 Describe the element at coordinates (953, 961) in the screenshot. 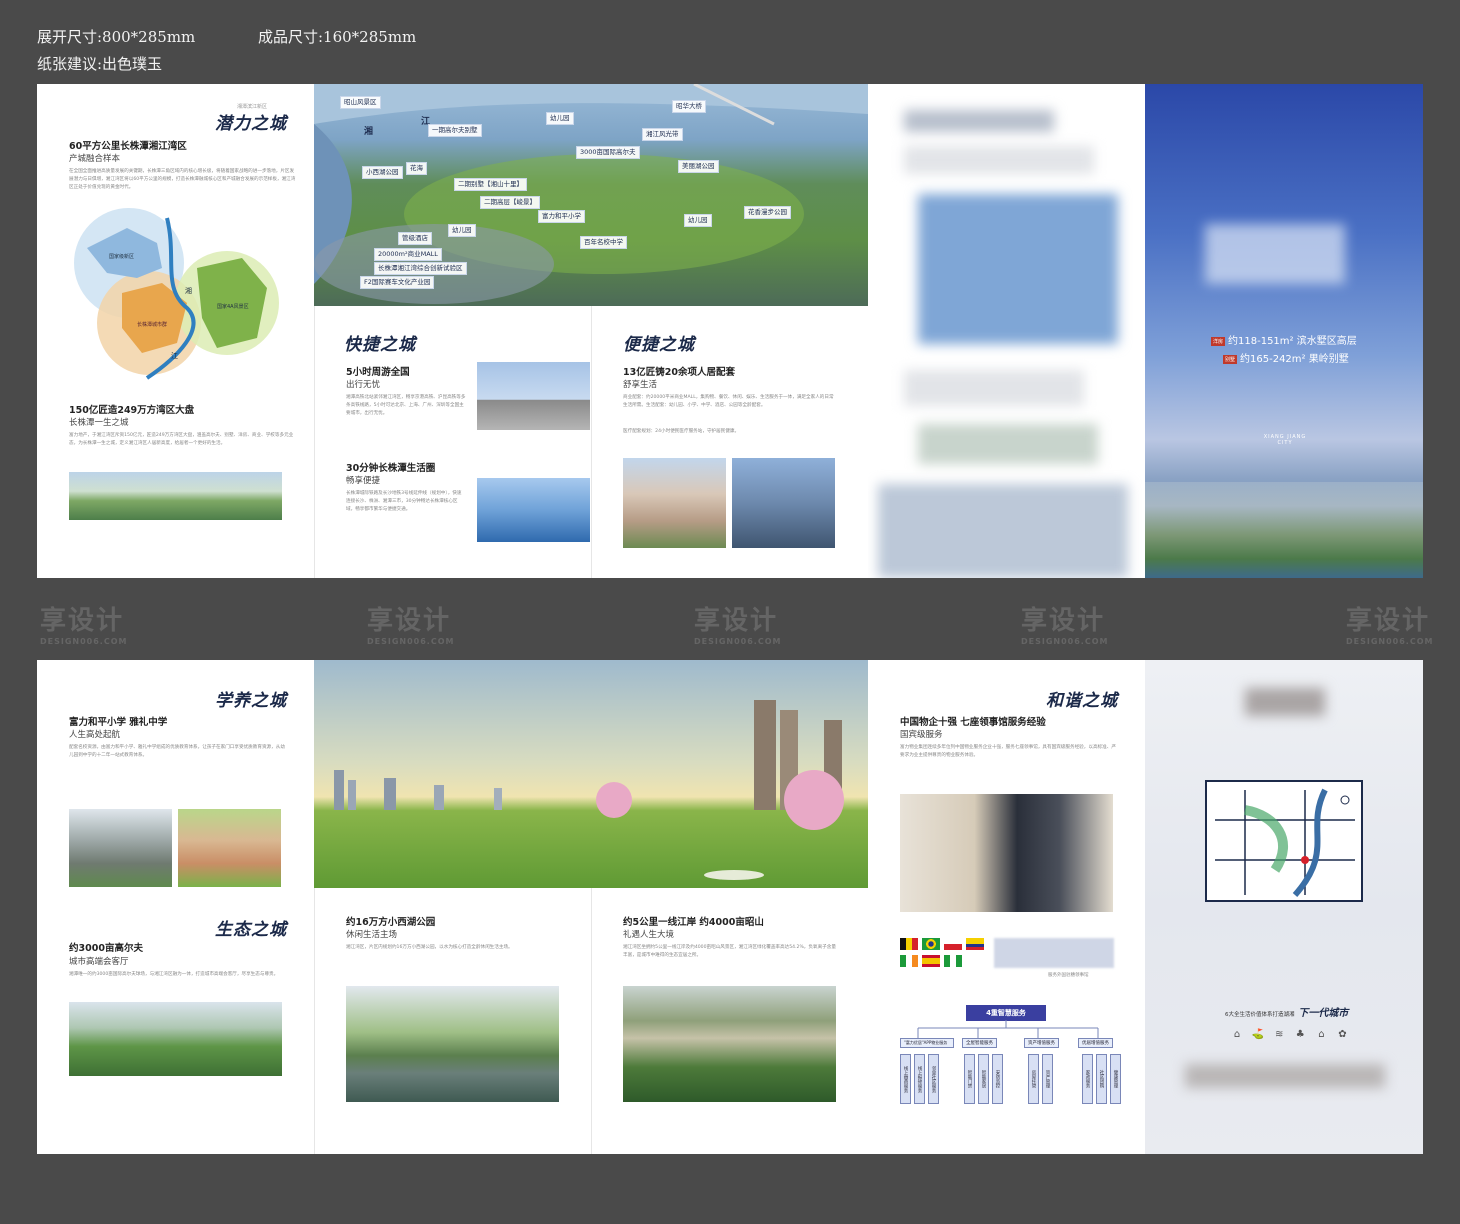

I see `flag-nigeria-icon` at that location.